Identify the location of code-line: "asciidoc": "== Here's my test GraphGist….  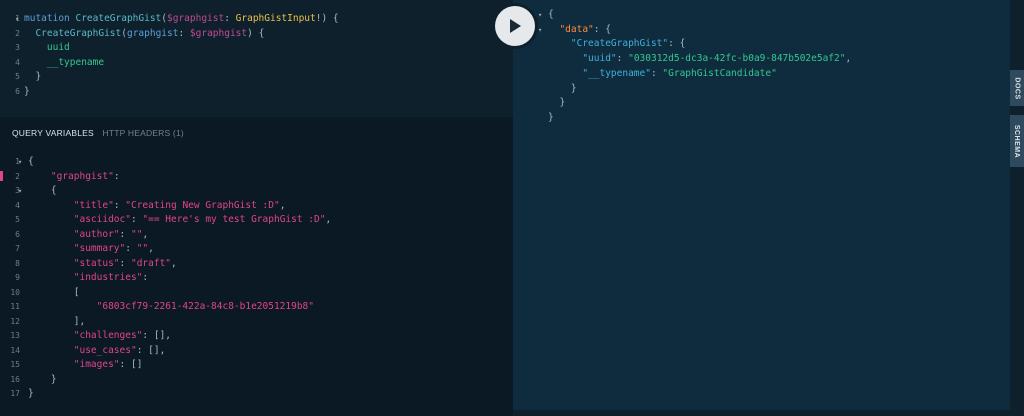
(179, 220).